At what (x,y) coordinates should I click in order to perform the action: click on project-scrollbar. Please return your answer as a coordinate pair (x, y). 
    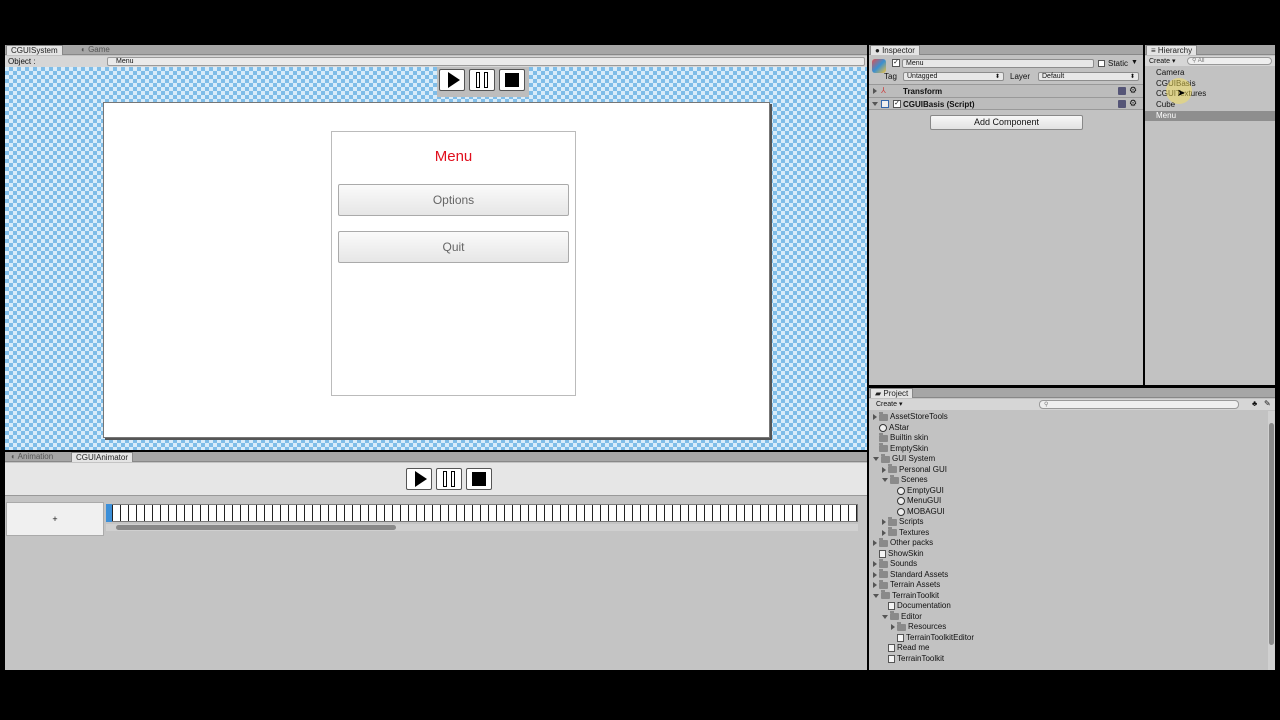
    Looking at the image, I should click on (1271, 540).